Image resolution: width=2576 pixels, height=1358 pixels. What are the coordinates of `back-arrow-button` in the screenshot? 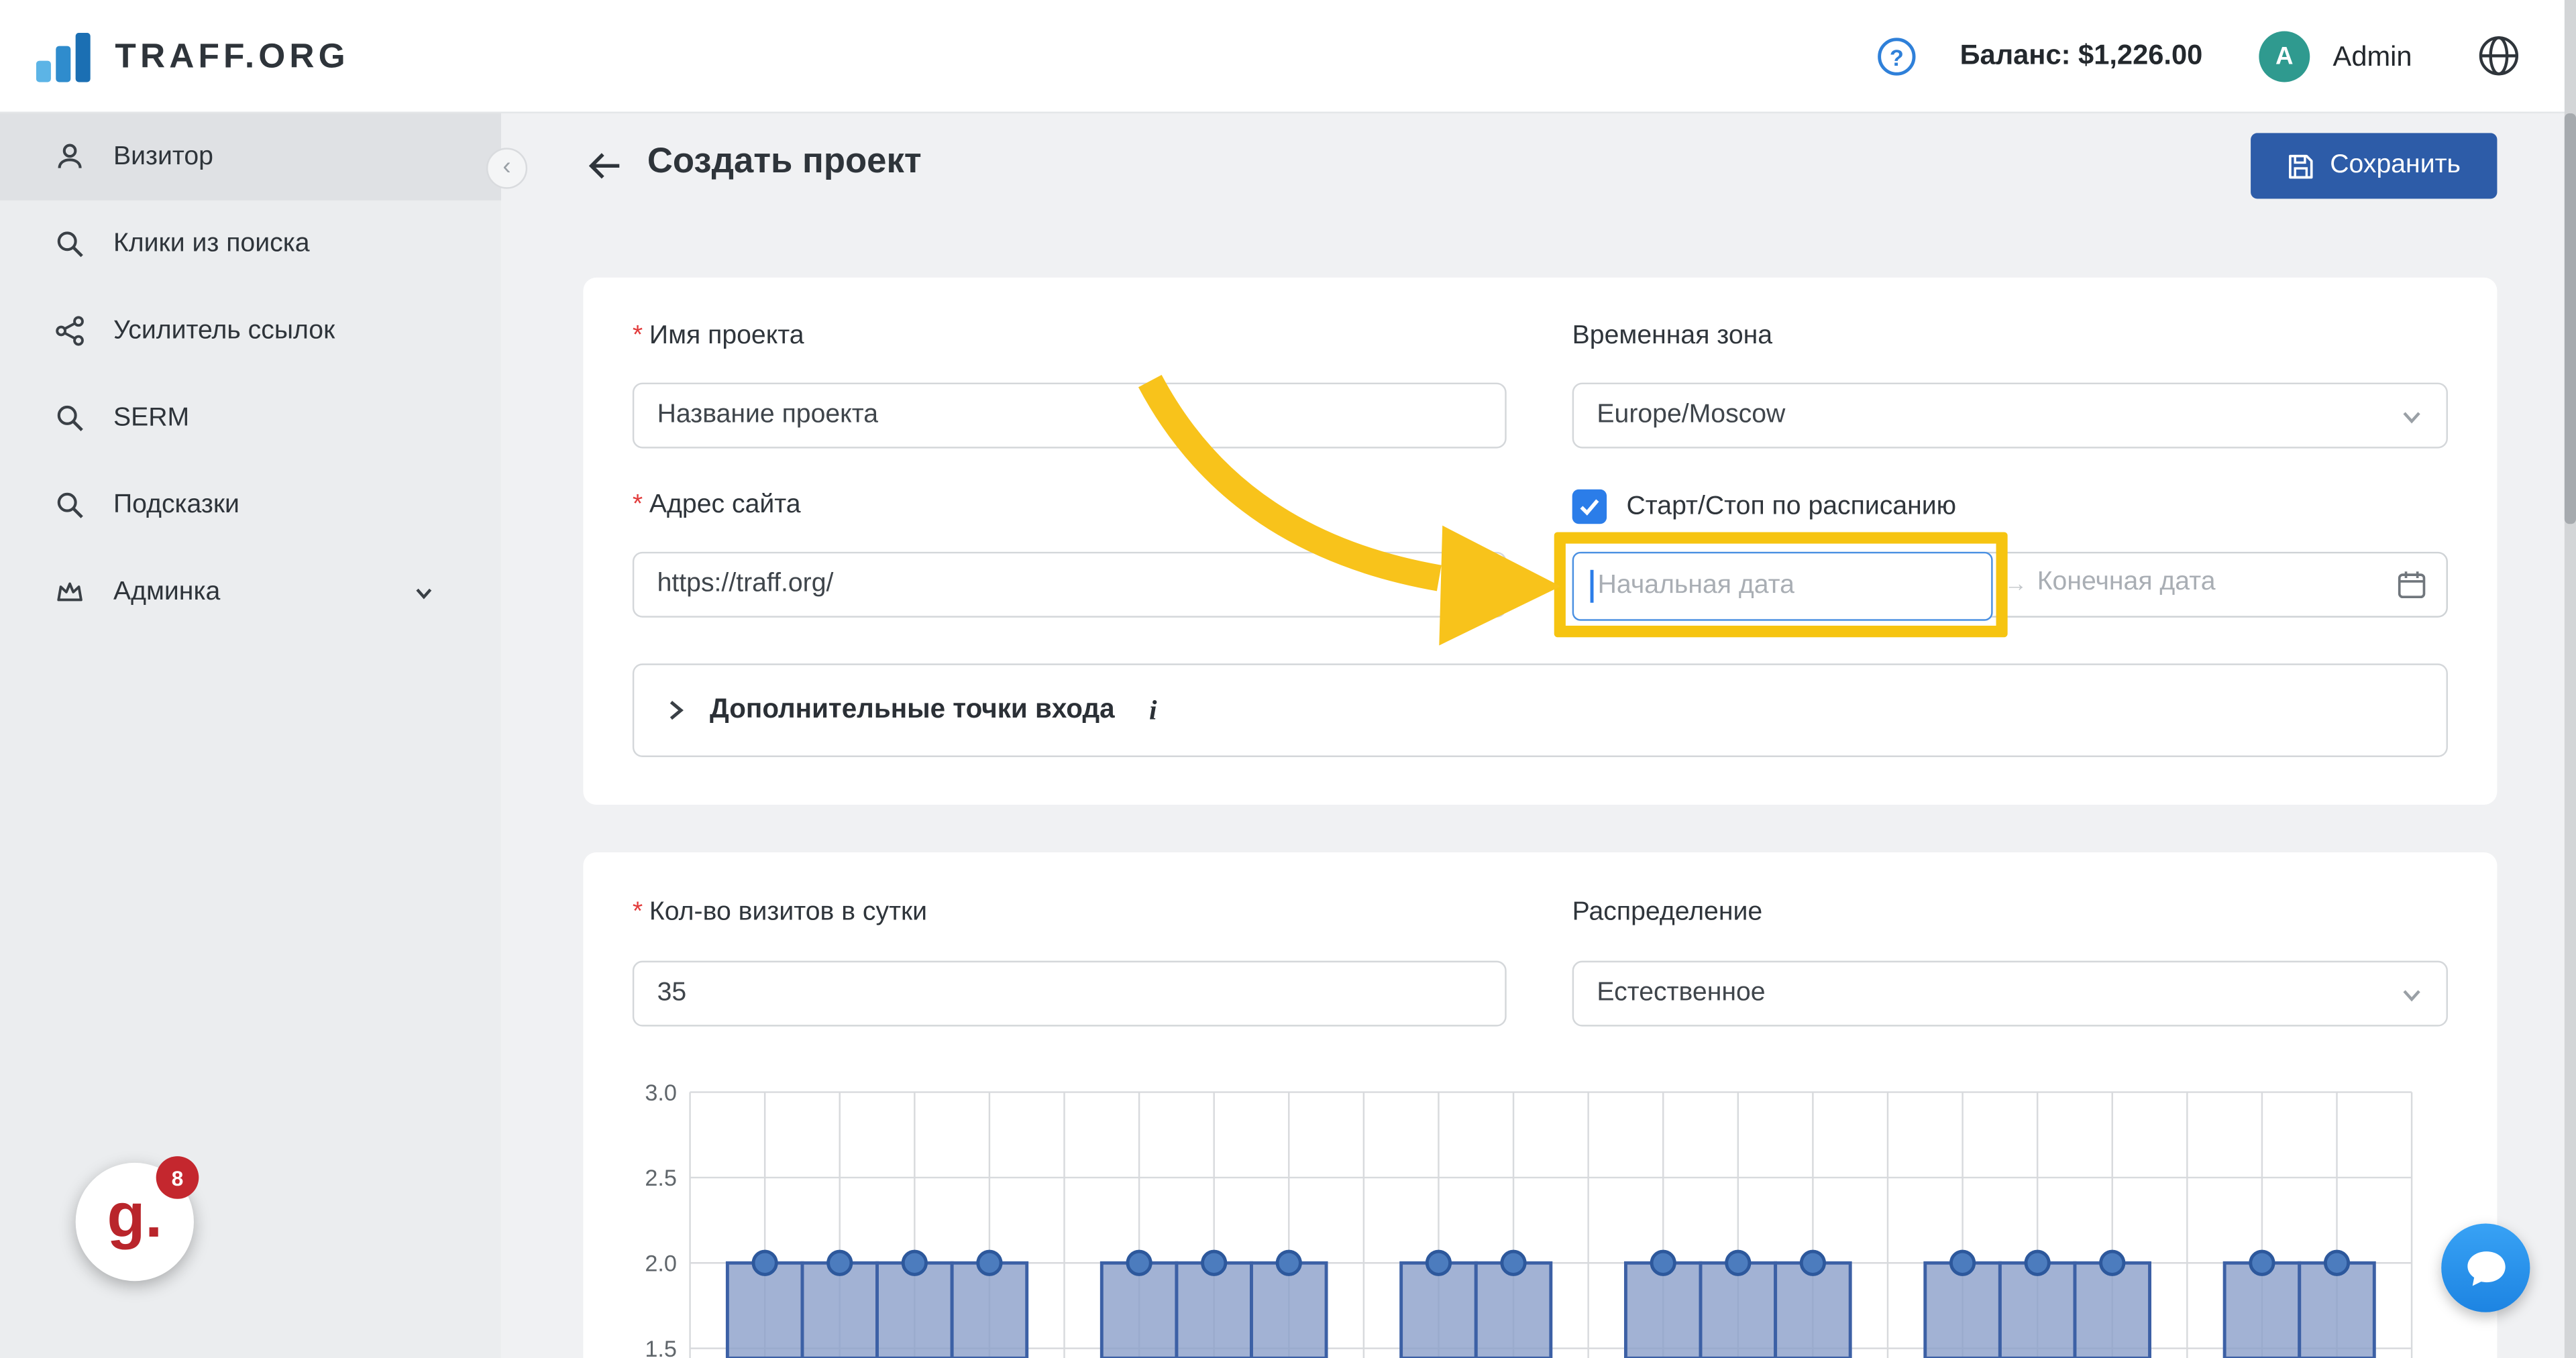 It's located at (605, 166).